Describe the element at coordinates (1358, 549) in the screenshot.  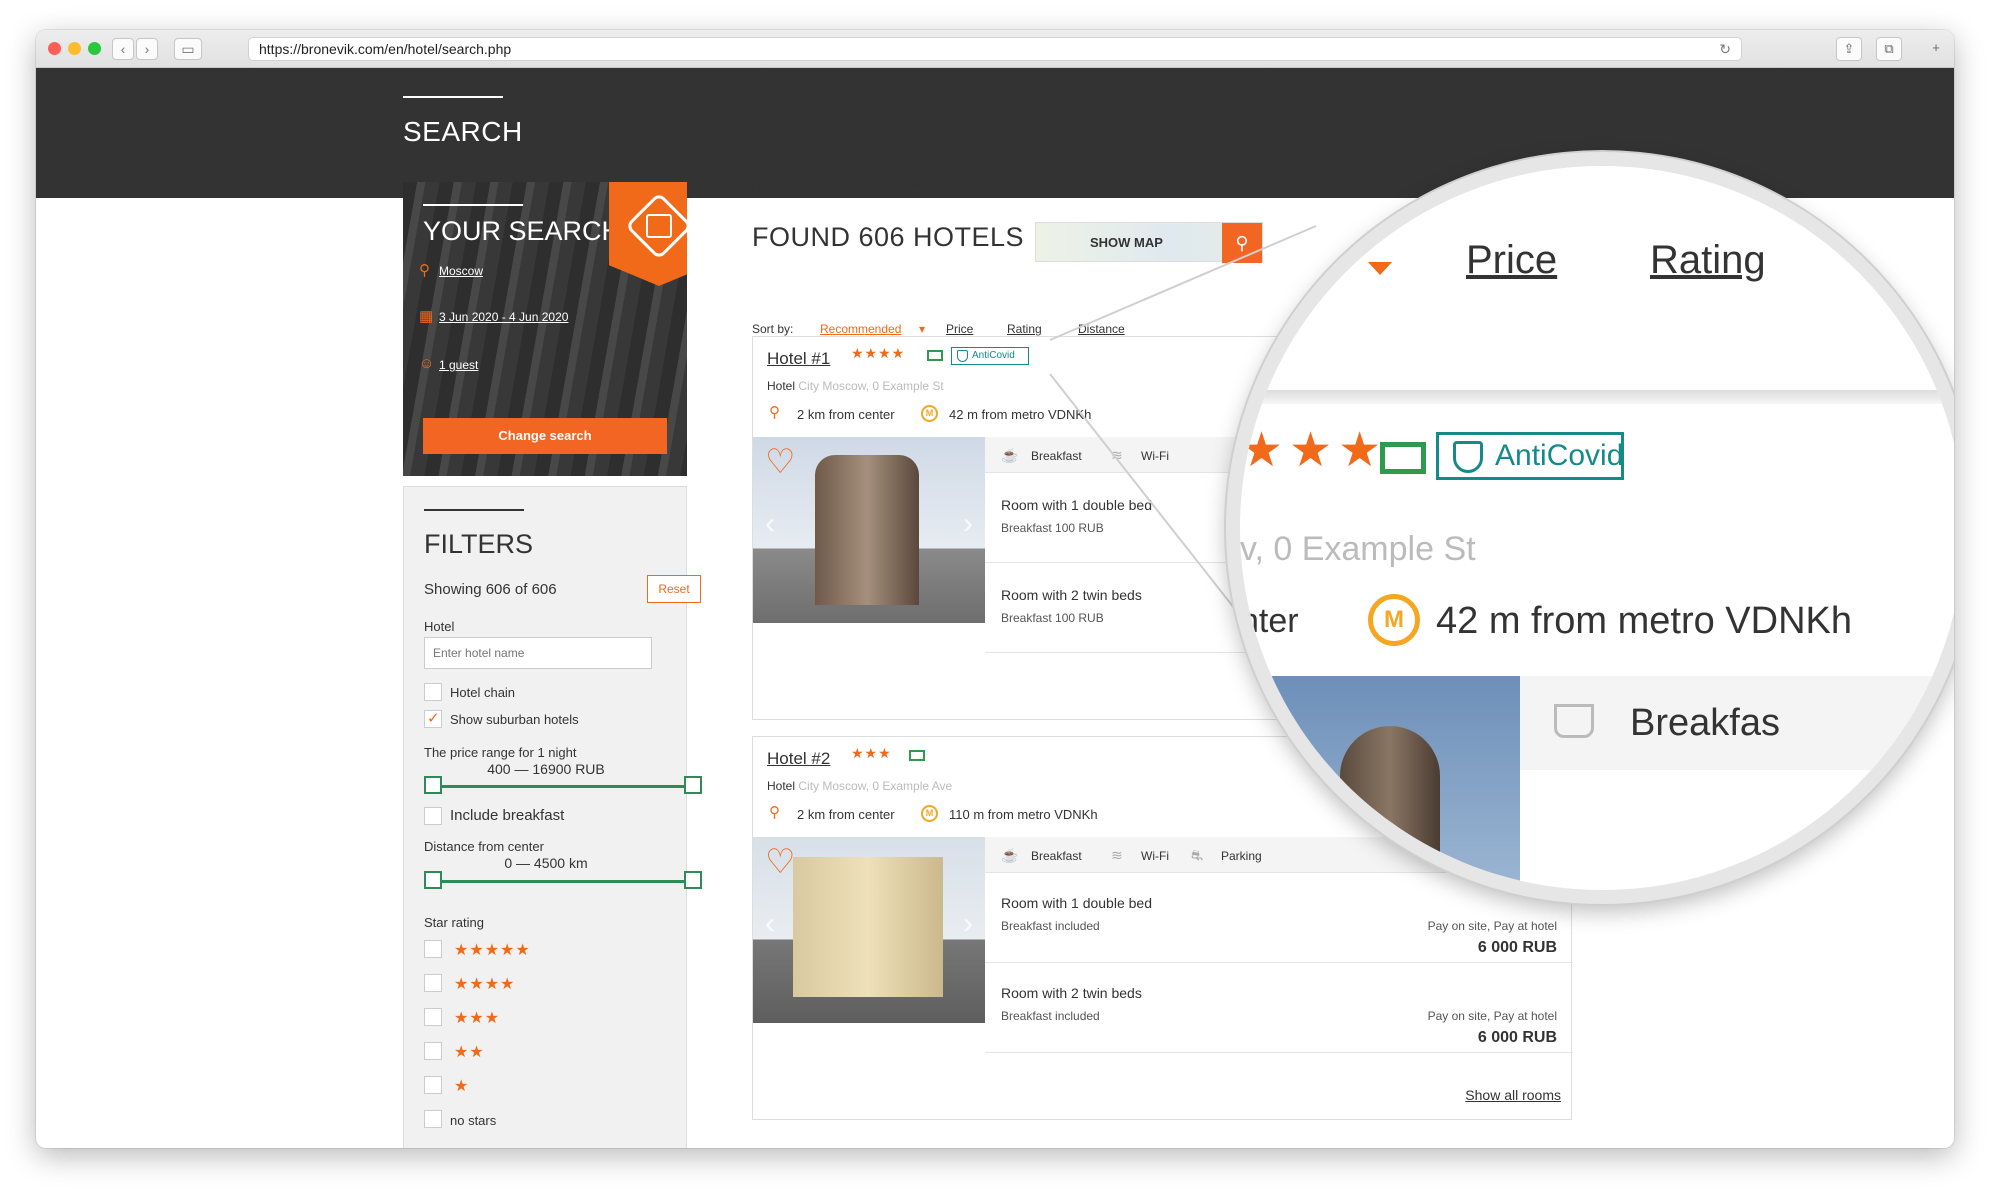
I see `magnifier-address: v, 0 Example St` at that location.